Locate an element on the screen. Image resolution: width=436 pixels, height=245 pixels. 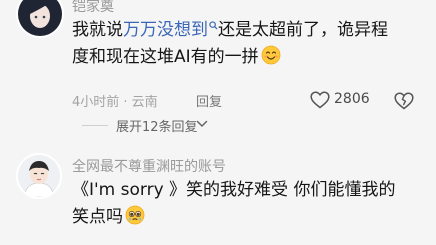
broken-heart-icon is located at coordinates (404, 101).